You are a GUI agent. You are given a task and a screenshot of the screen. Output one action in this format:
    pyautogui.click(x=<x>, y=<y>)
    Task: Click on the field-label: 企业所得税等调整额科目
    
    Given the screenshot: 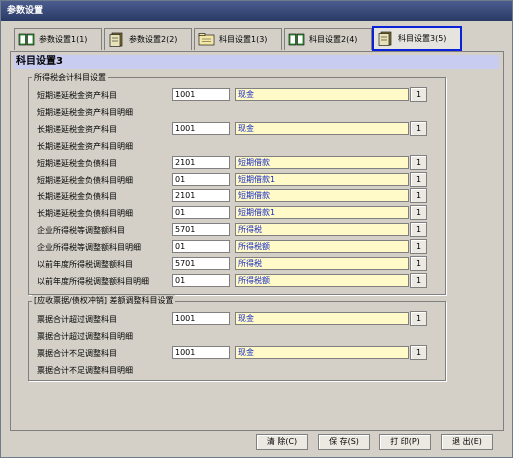 What is the action you would take?
    pyautogui.click(x=81, y=231)
    